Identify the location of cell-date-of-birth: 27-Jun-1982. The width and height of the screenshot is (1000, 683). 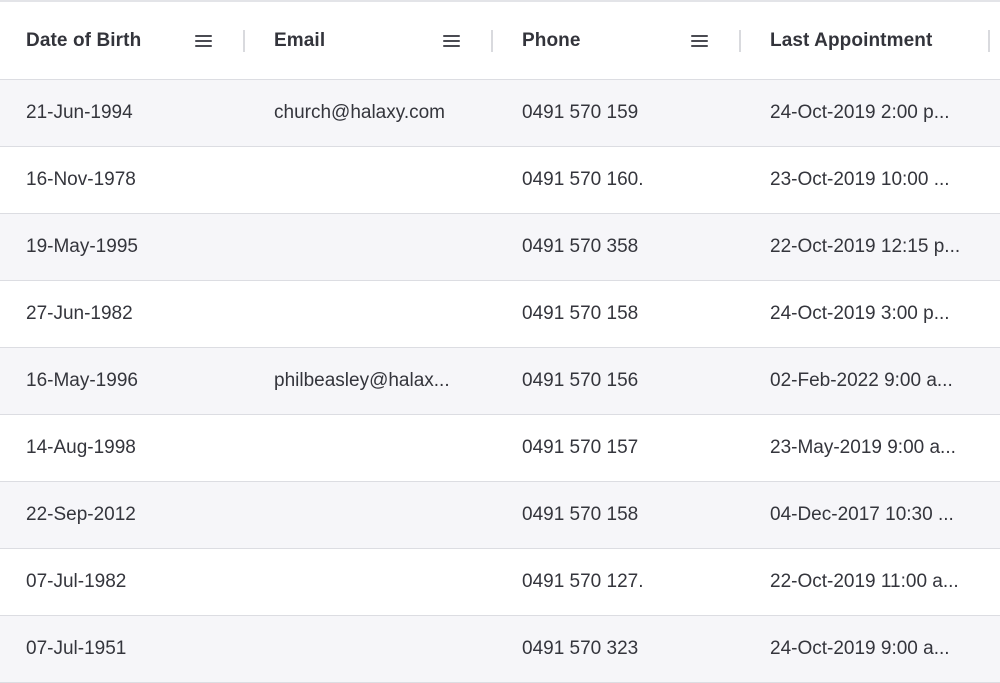
(124, 314).